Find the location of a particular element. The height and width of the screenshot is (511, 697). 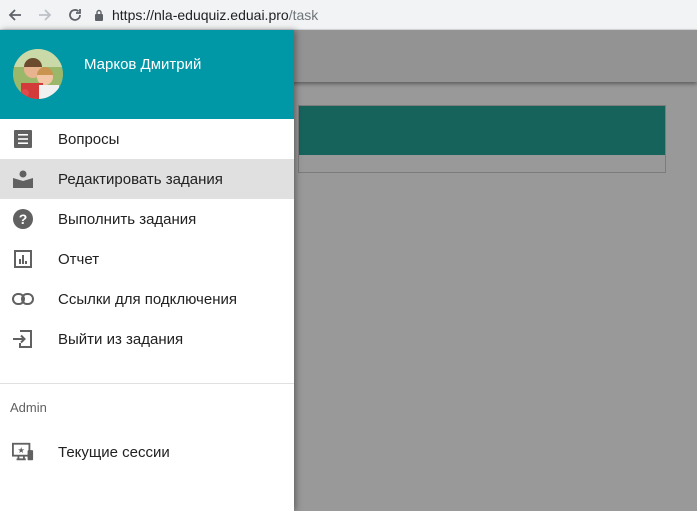

menu-item-label: Выполнить задания is located at coordinates (127, 219).